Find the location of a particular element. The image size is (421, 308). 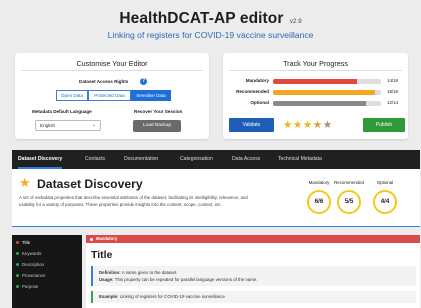

validate-button: Validate is located at coordinates (251, 125).